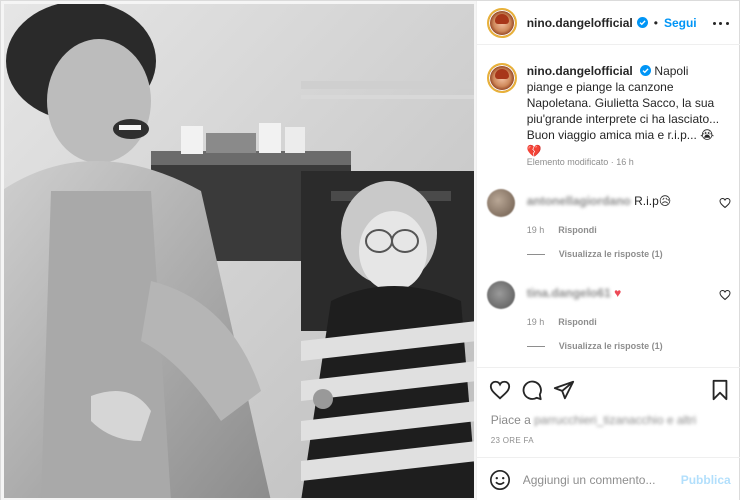  I want to click on emoji-icon, so click(500, 480).